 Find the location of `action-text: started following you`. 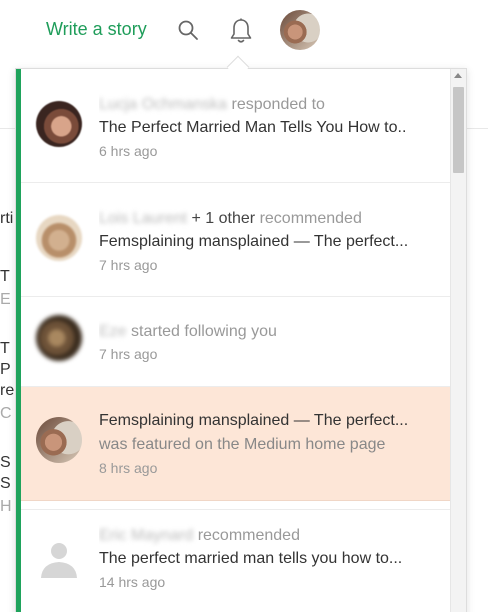

action-text: started following you is located at coordinates (204, 331).